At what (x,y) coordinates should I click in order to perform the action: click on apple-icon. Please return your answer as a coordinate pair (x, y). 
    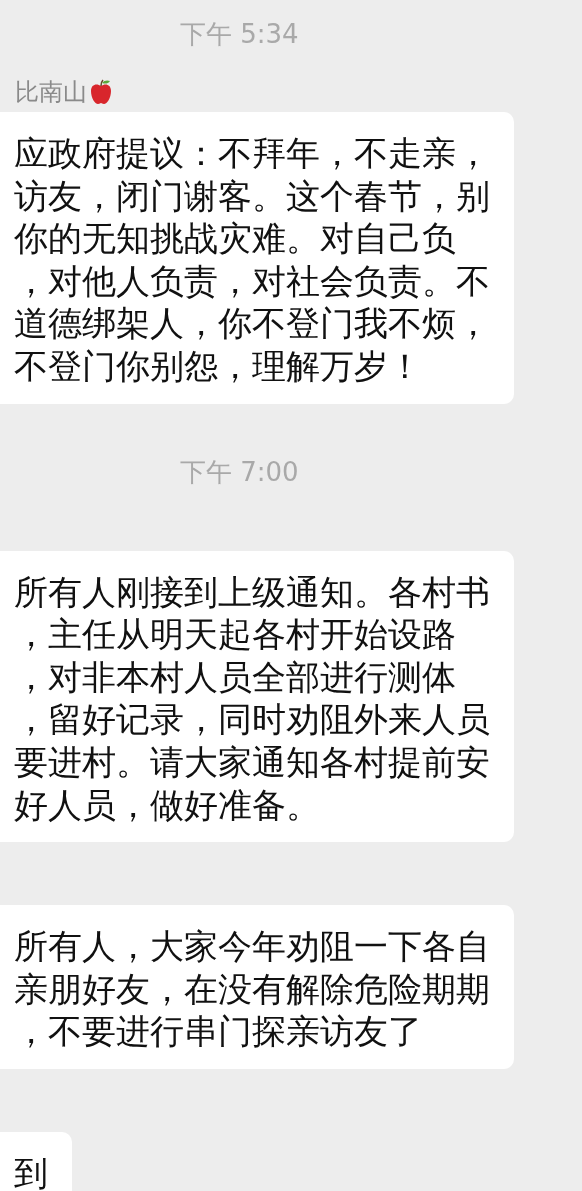
    Looking at the image, I should click on (101, 92).